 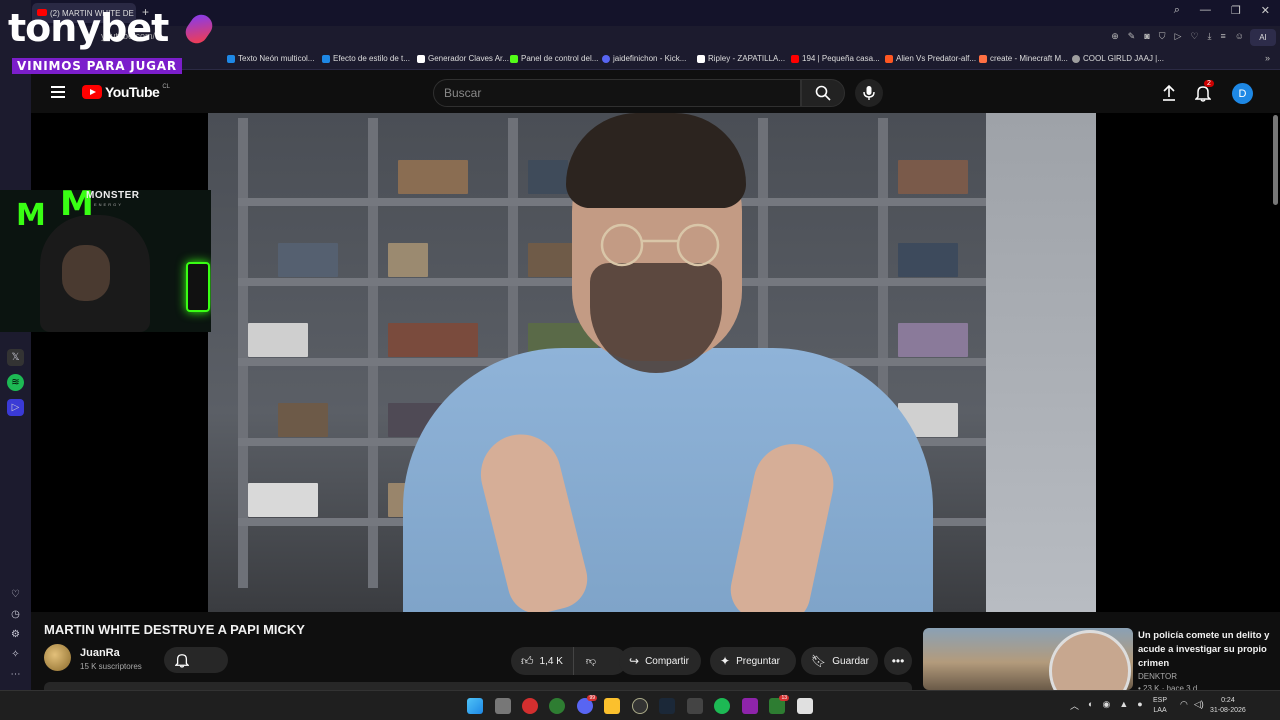 What do you see at coordinates (478, 686) in the screenshot?
I see `description-box` at bounding box center [478, 686].